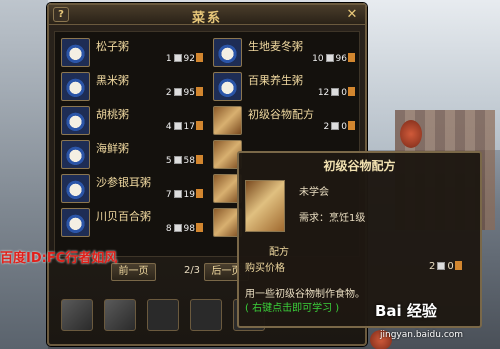 This screenshot has width=500, height=349. What do you see at coordinates (314, 192) in the screenshot?
I see `learn-status: 未学会` at bounding box center [314, 192].